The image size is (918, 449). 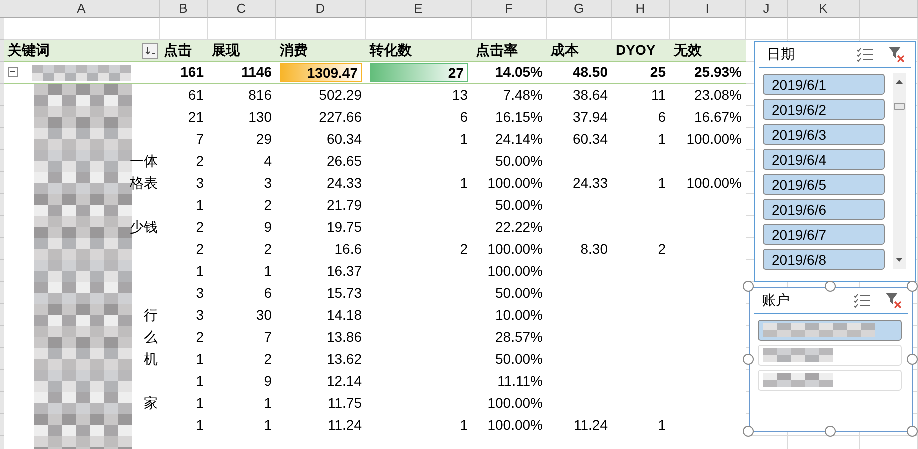 What do you see at coordinates (340, 117) in the screenshot?
I see `table-cell: 227.66` at bounding box center [340, 117].